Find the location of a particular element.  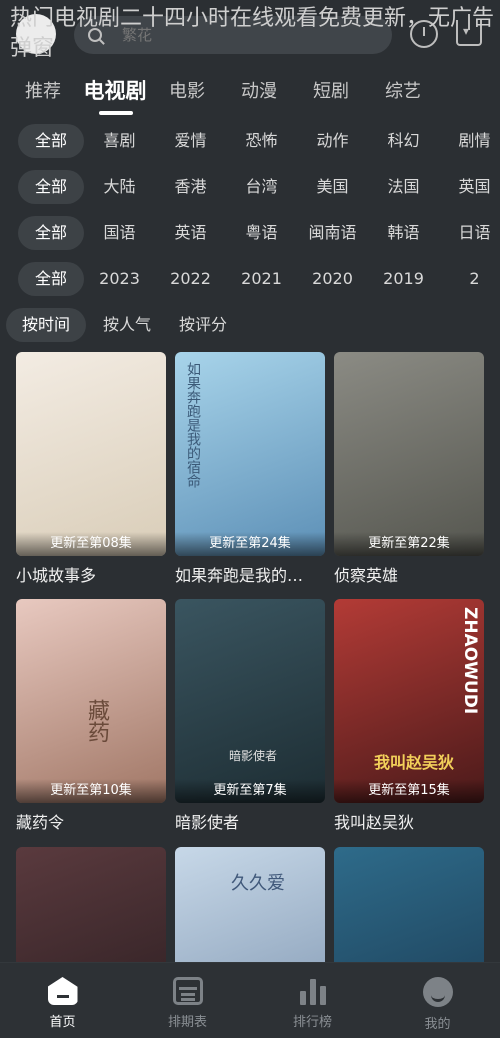

nav-profile: 我的 is located at coordinates (437, 1000).